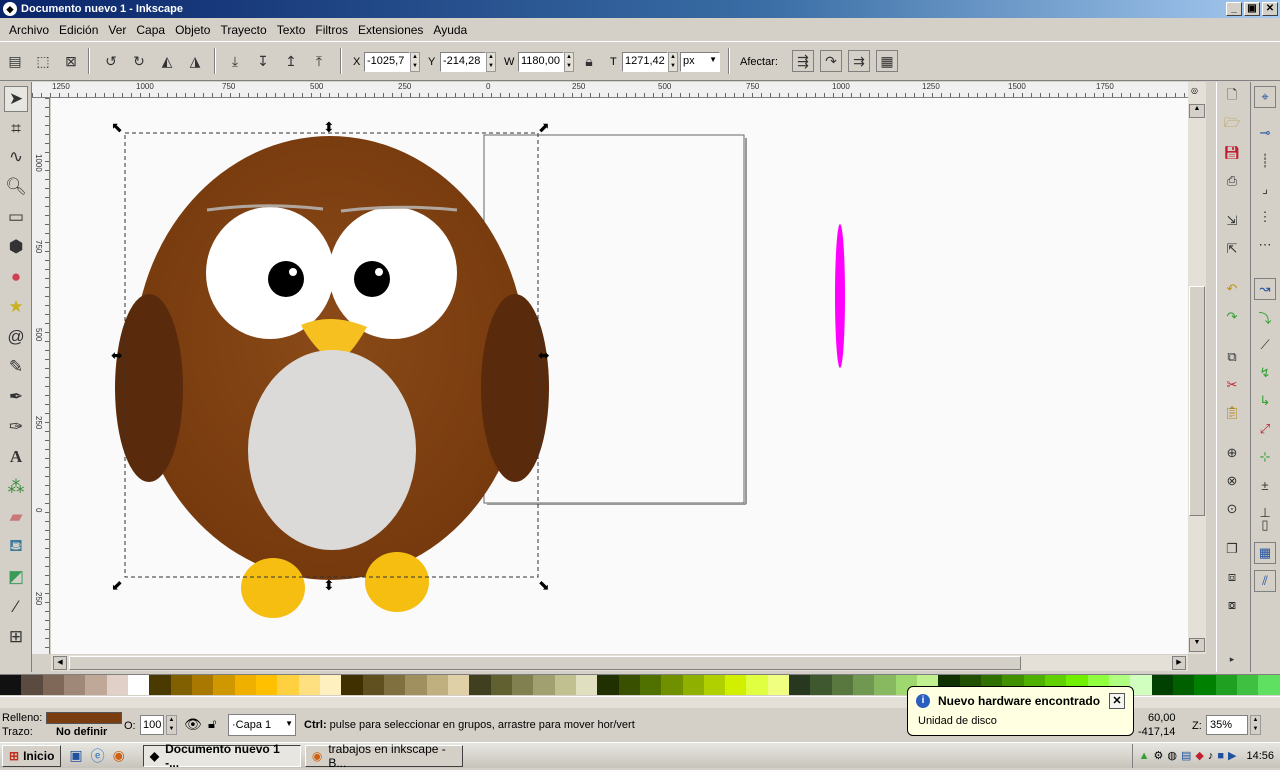 The image size is (1280, 770). I want to click on height-input: 1271,42, so click(645, 62).